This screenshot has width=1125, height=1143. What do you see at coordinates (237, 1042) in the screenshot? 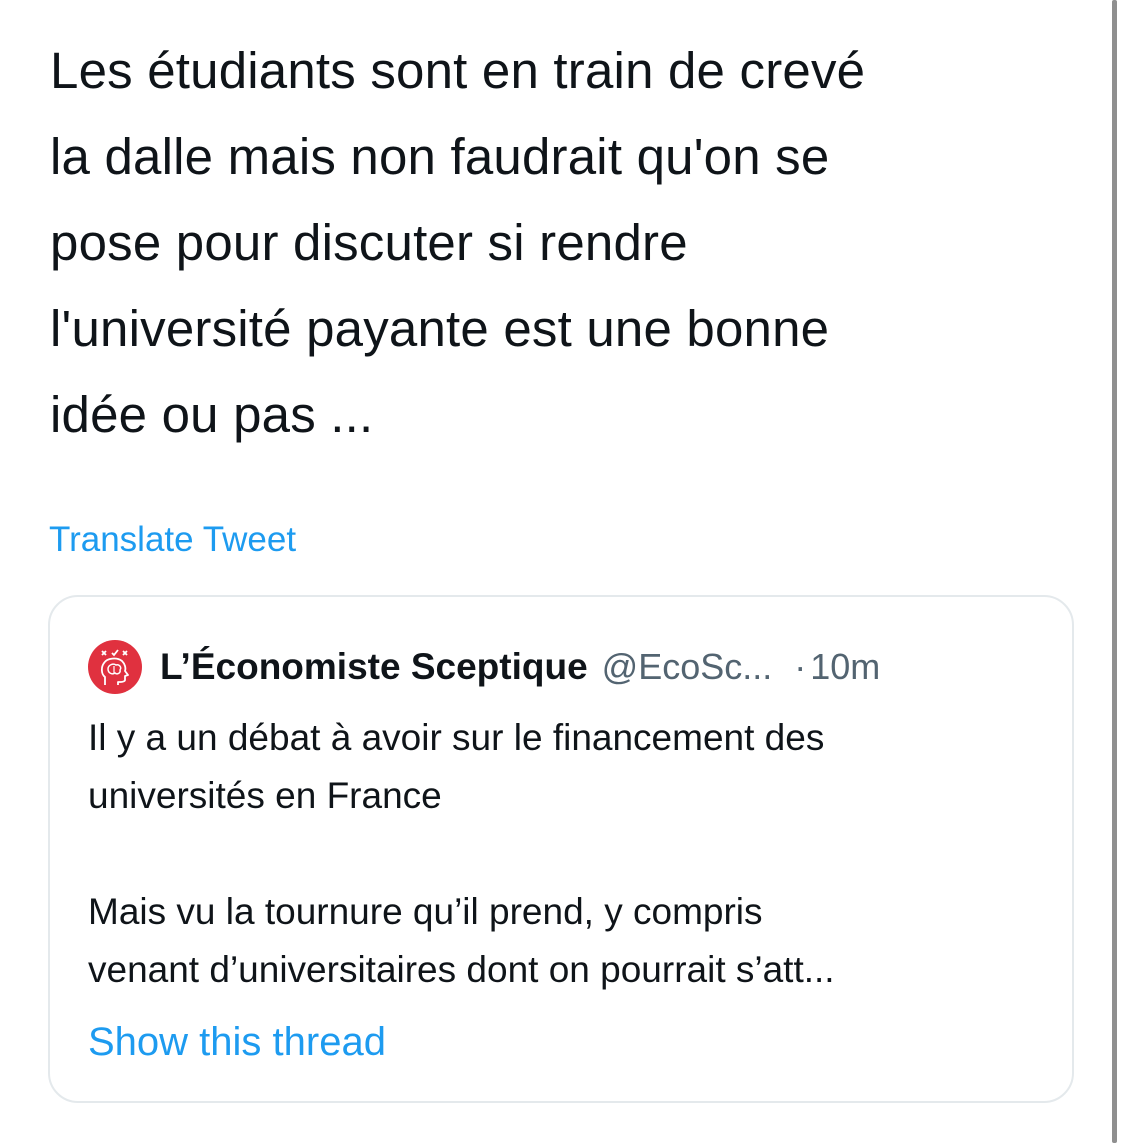
I see `show-thread-link: Show this thread` at bounding box center [237, 1042].